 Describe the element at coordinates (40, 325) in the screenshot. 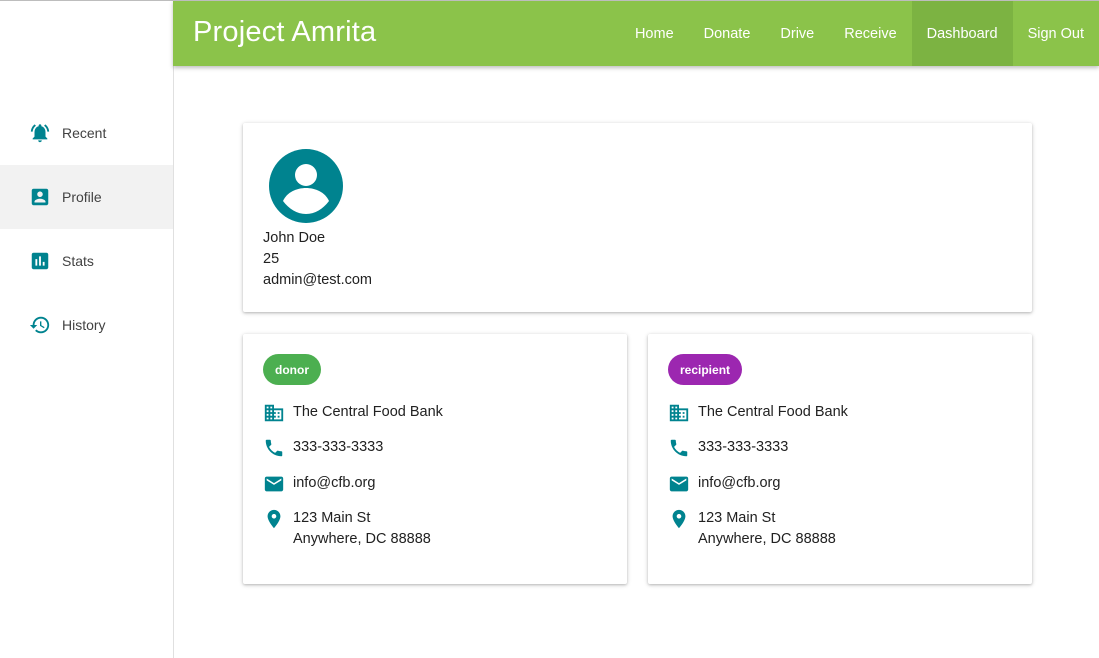

I see `history-icon` at that location.